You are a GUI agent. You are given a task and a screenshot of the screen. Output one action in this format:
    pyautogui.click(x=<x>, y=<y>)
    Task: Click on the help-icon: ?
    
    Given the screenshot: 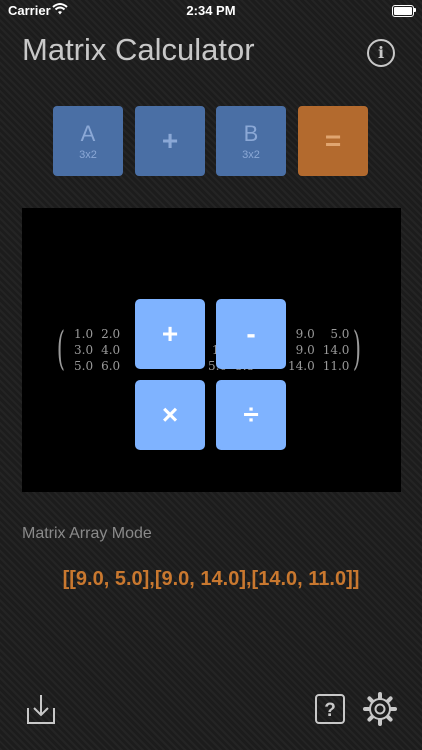 What is the action you would take?
    pyautogui.click(x=330, y=711)
    